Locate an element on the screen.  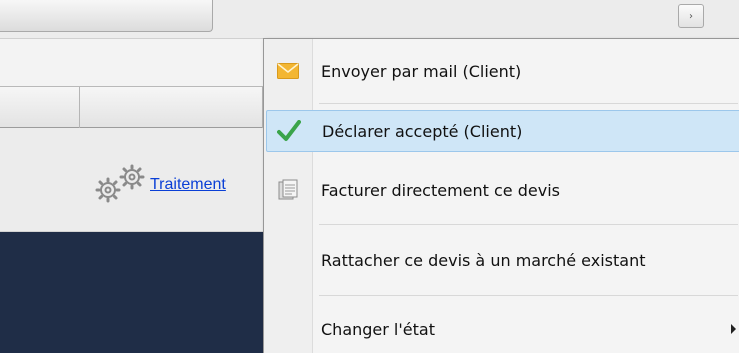
scroll-right-arrow-icon: › is located at coordinates (691, 16).